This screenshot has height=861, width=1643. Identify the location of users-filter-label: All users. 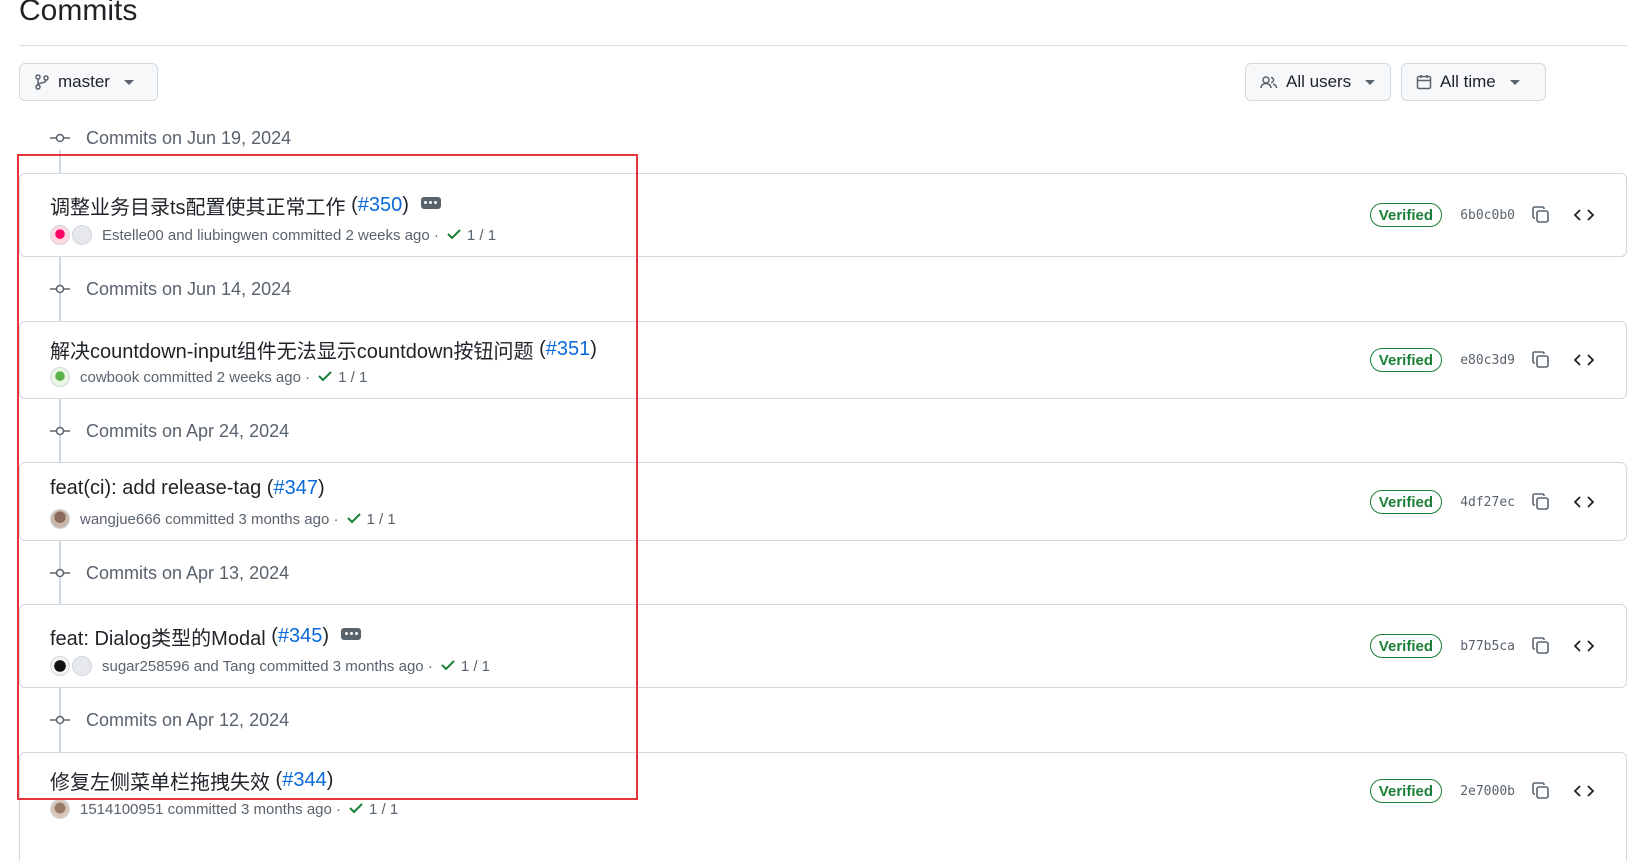
(1319, 81).